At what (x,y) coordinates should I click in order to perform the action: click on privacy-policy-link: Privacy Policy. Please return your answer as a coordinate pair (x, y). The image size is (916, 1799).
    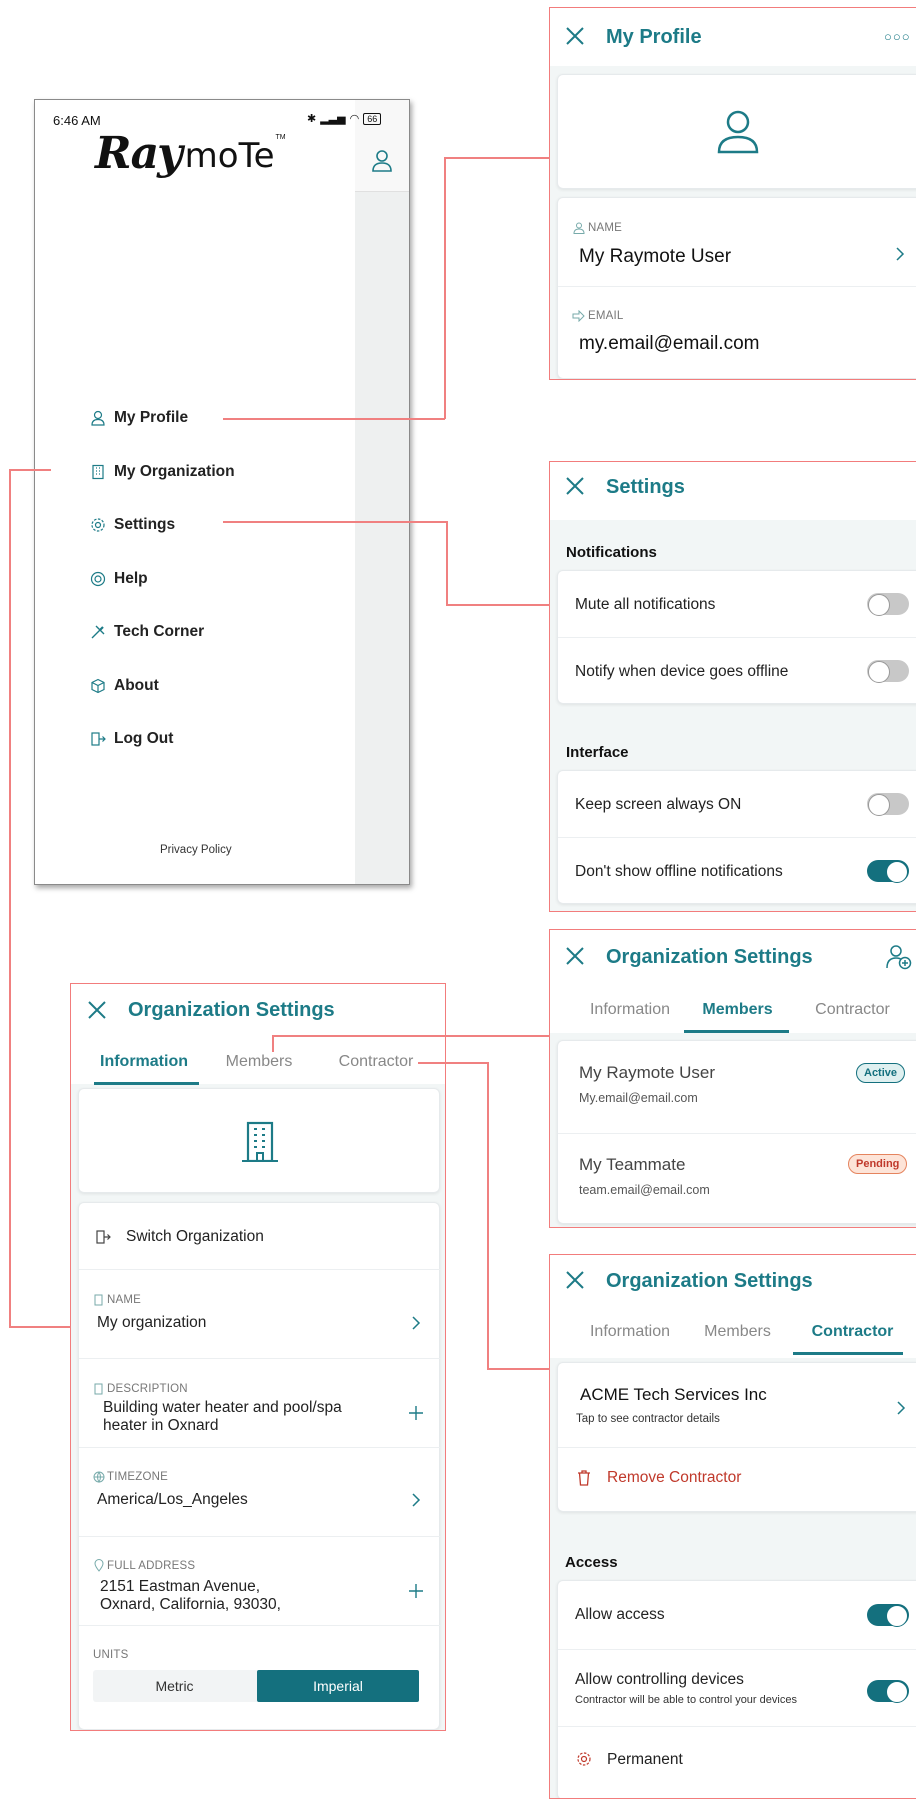
    Looking at the image, I should click on (196, 850).